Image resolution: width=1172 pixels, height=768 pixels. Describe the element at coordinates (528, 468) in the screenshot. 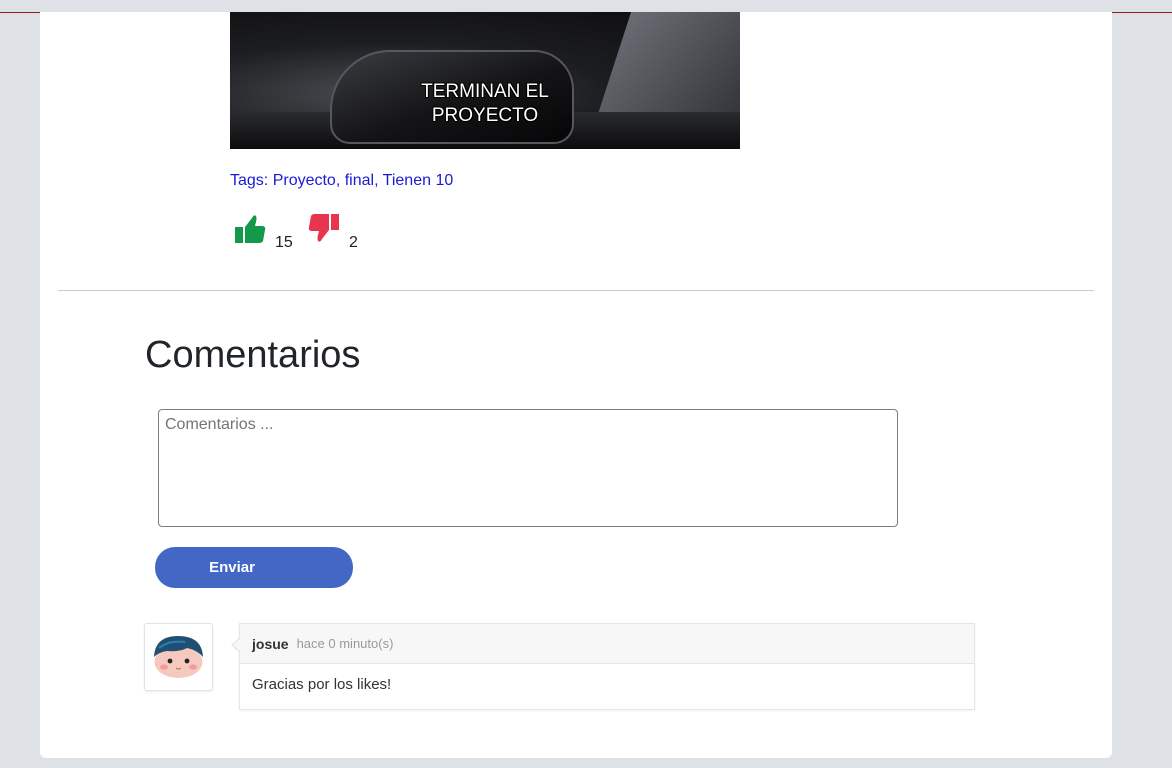

I see `comment-input` at that location.